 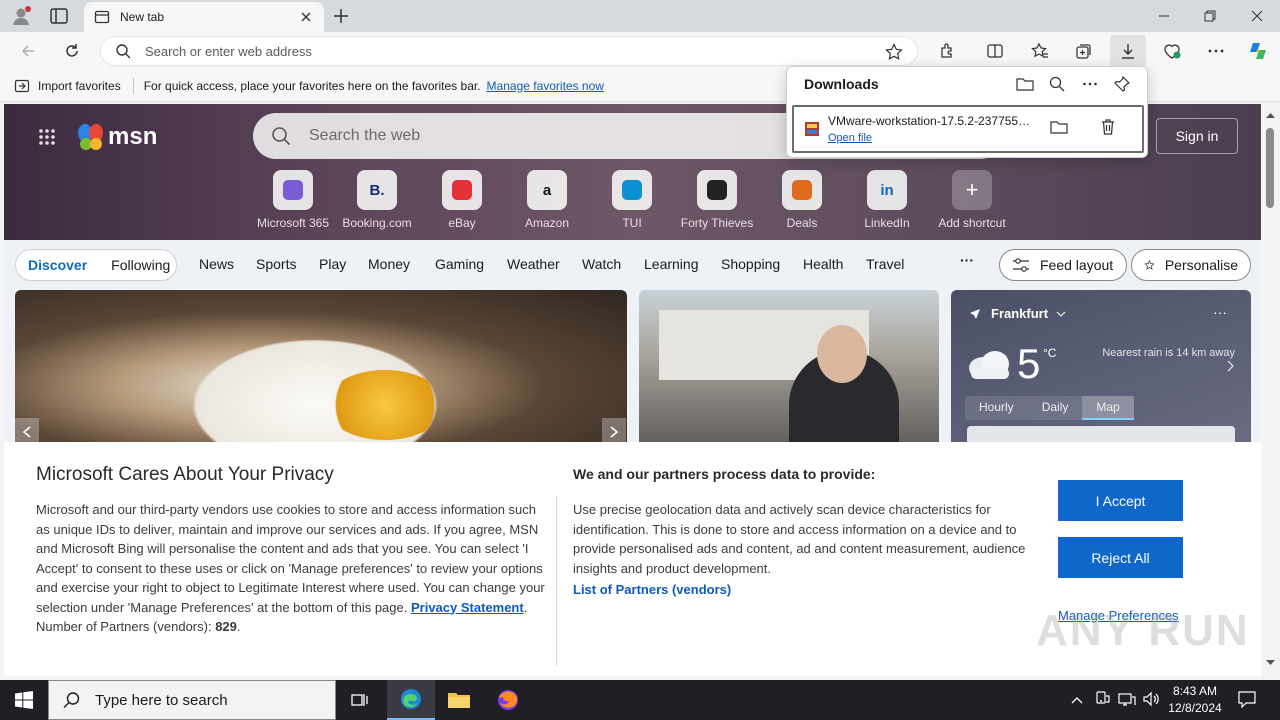 What do you see at coordinates (1191, 265) in the screenshot?
I see `personalise-button: Personalise` at bounding box center [1191, 265].